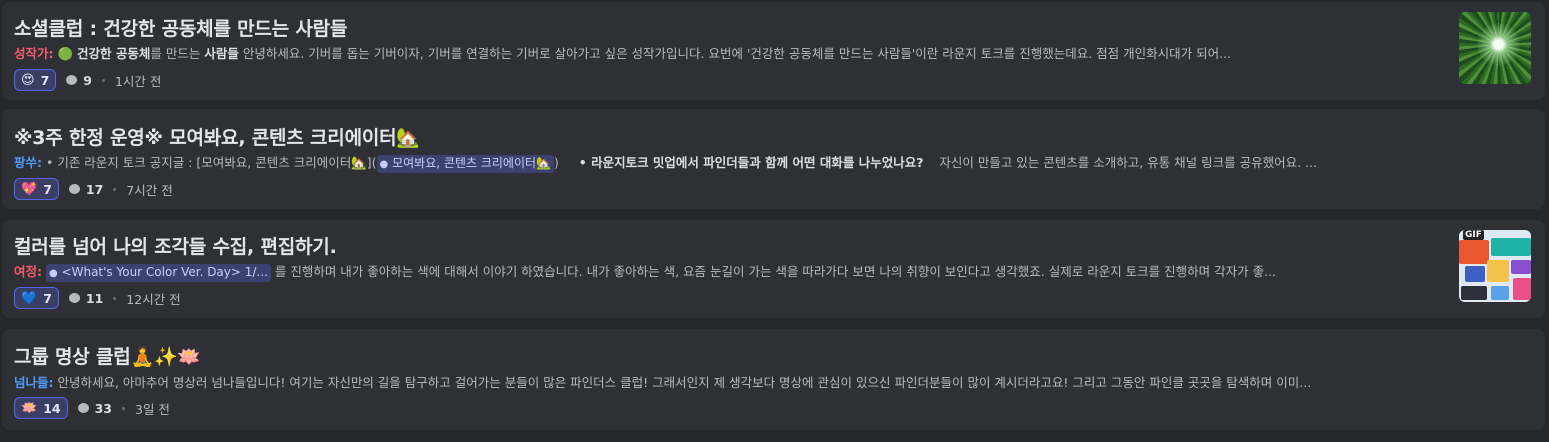 The width and height of the screenshot is (1549, 442). What do you see at coordinates (35, 80) in the screenshot?
I see `reaction-button: 😍 7` at bounding box center [35, 80].